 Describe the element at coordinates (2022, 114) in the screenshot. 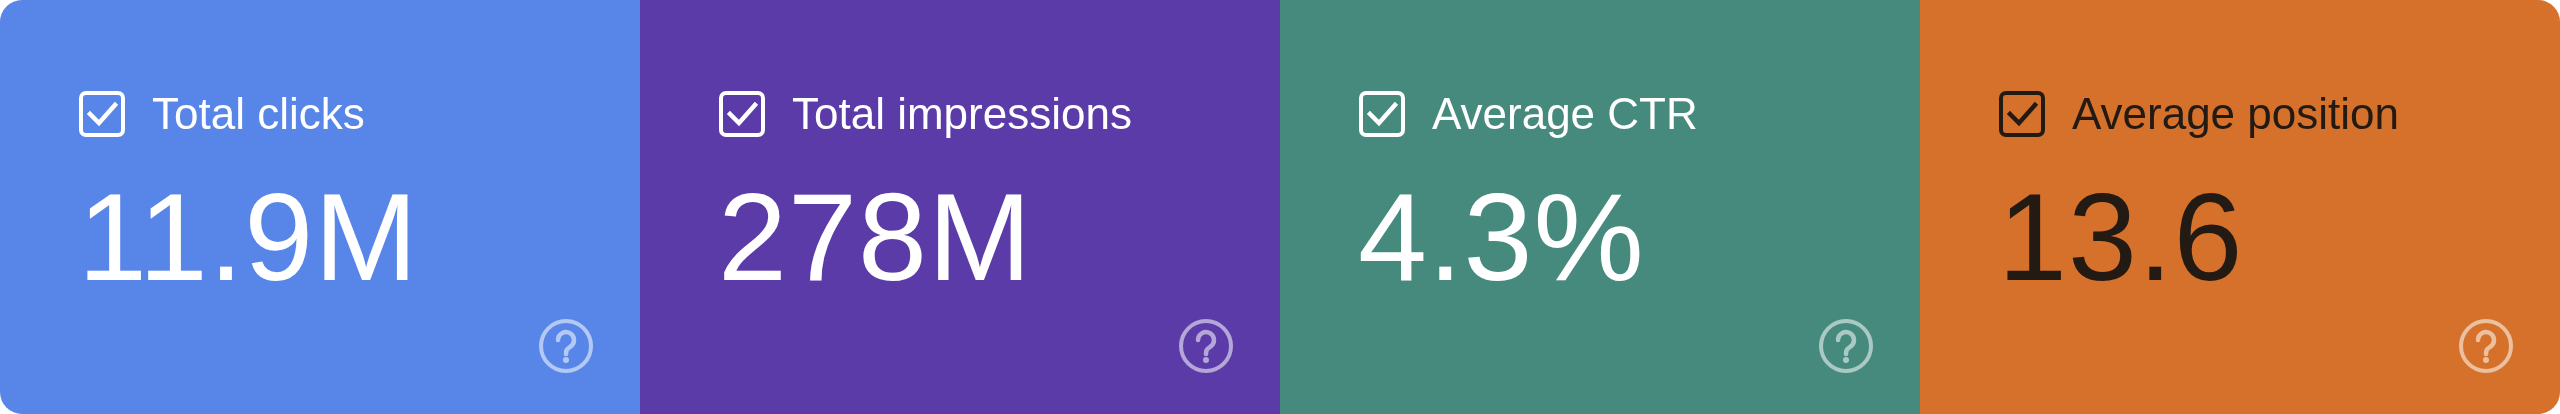

I see `checkbox` at that location.